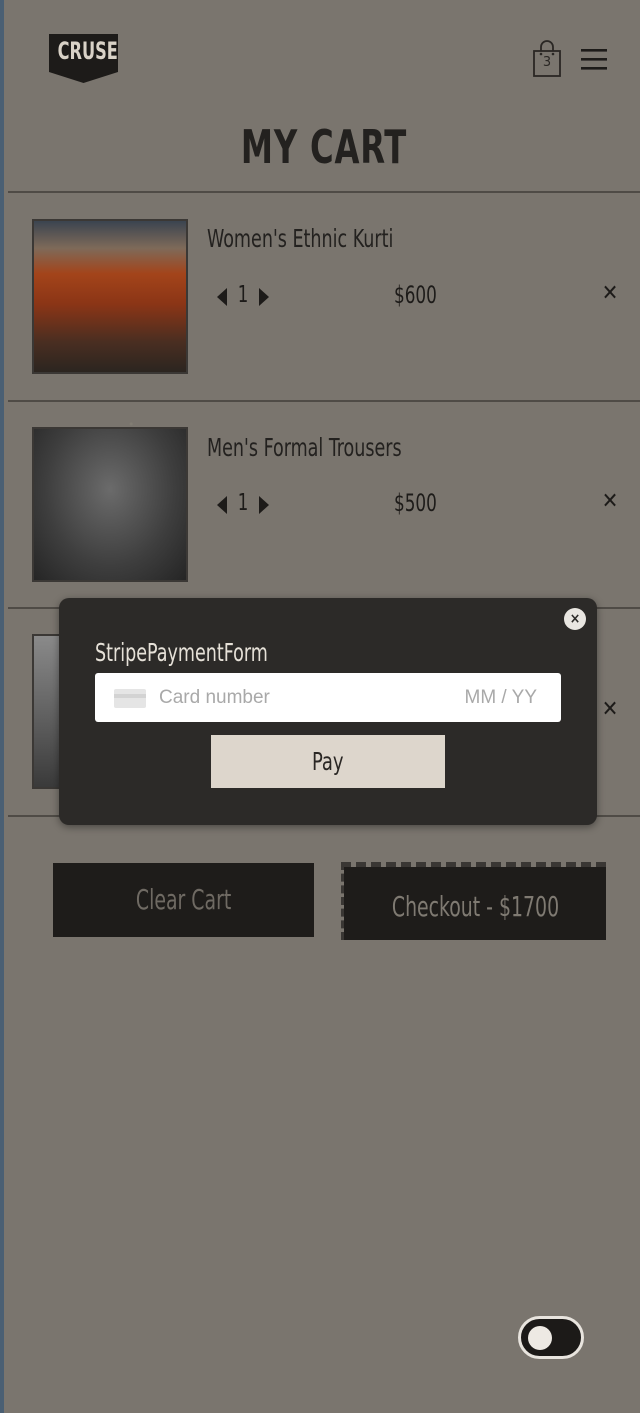 The width and height of the screenshot is (640, 1413). Describe the element at coordinates (594, 60) in the screenshot. I see `hamburger-menu-icon` at that location.